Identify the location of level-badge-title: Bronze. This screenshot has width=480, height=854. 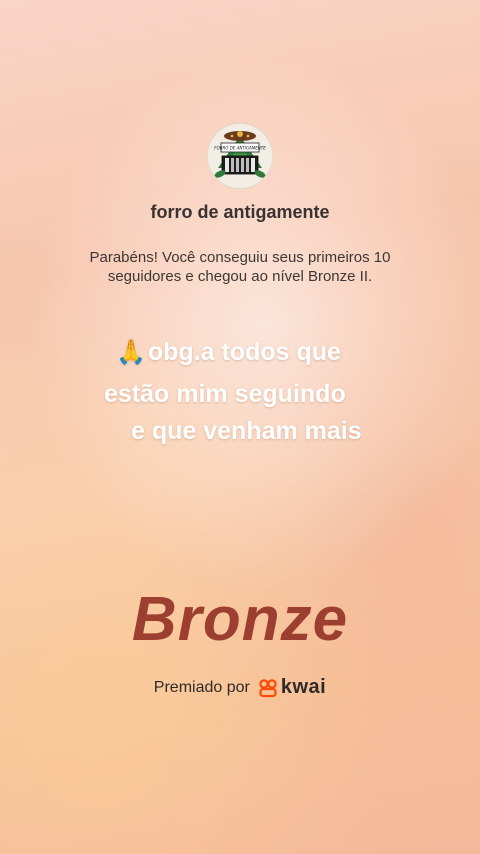
(240, 619).